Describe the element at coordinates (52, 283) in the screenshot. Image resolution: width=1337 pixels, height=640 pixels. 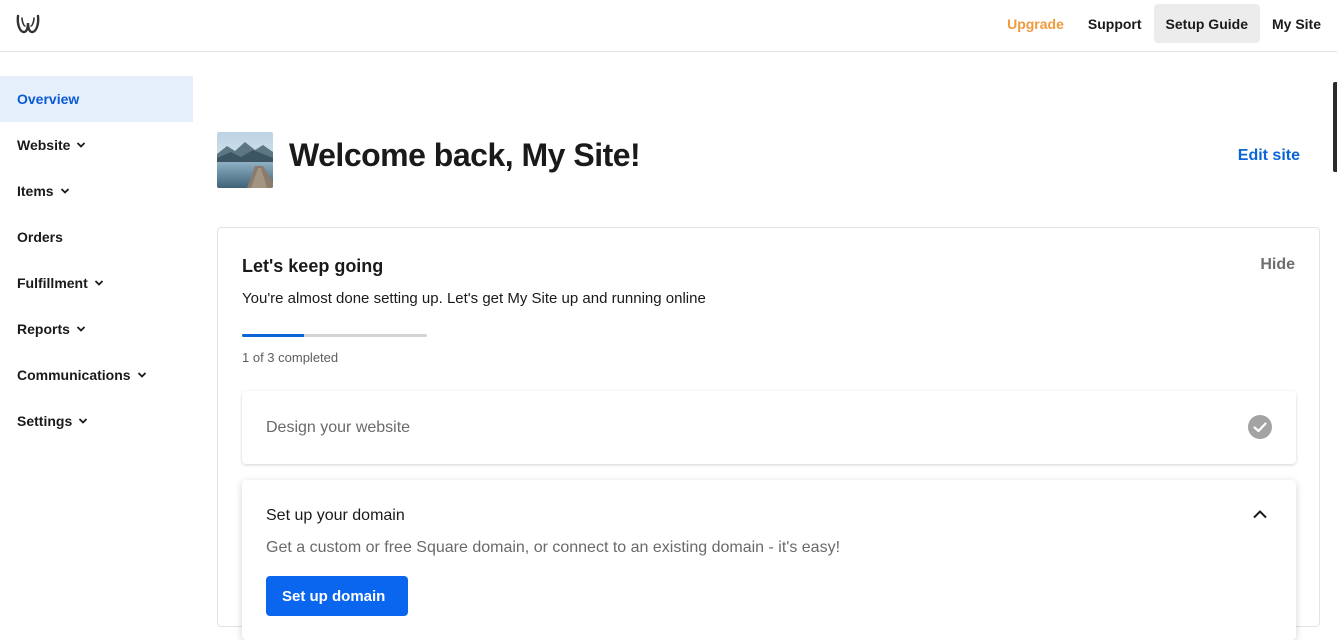
I see `sidebar-item-label: Fulfillment` at that location.